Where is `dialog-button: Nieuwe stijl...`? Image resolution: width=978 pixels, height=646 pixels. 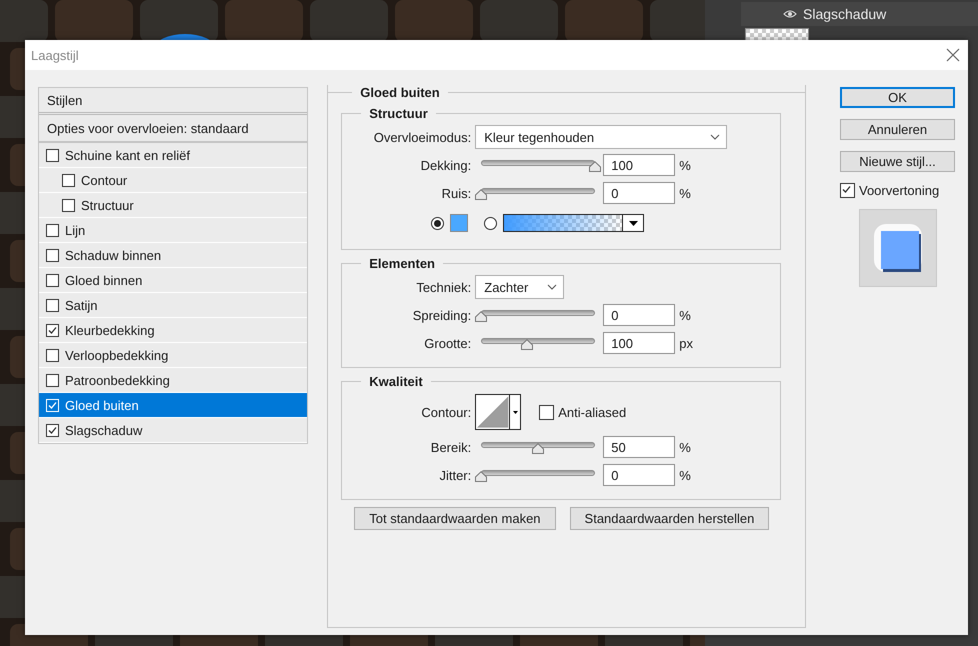
dialog-button: Nieuwe stijl... is located at coordinates (897, 161).